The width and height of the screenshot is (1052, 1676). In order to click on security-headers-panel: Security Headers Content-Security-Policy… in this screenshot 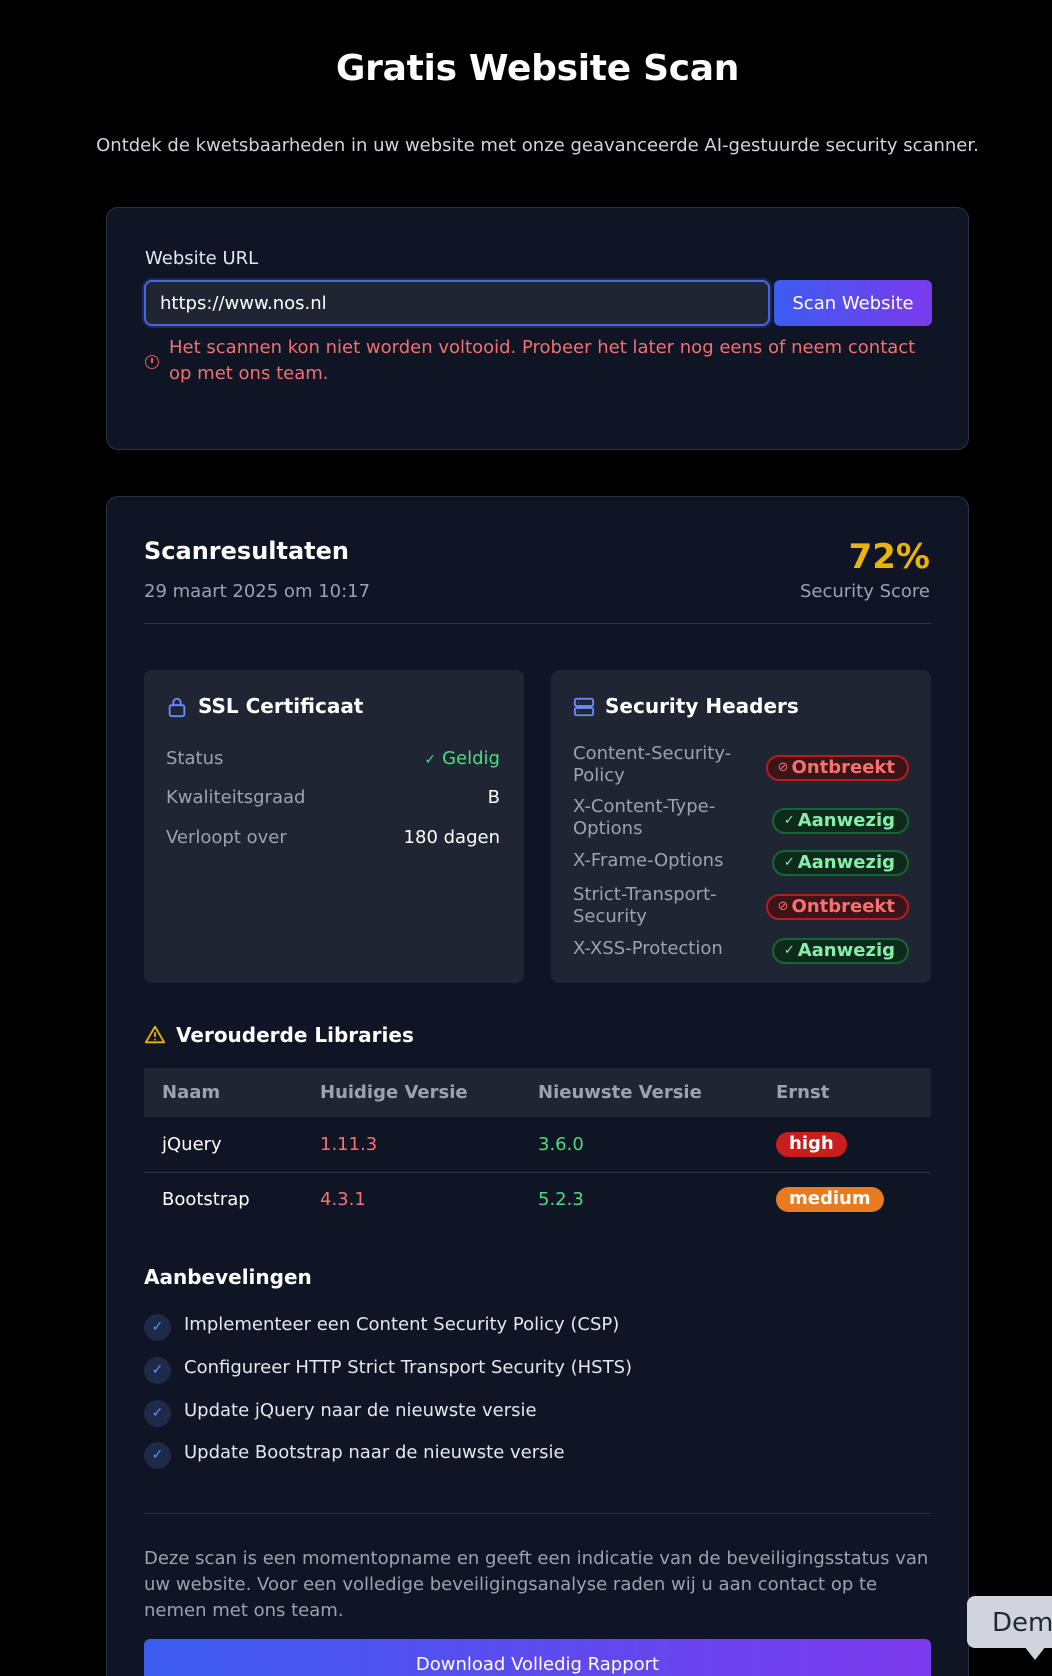, I will do `click(741, 826)`.